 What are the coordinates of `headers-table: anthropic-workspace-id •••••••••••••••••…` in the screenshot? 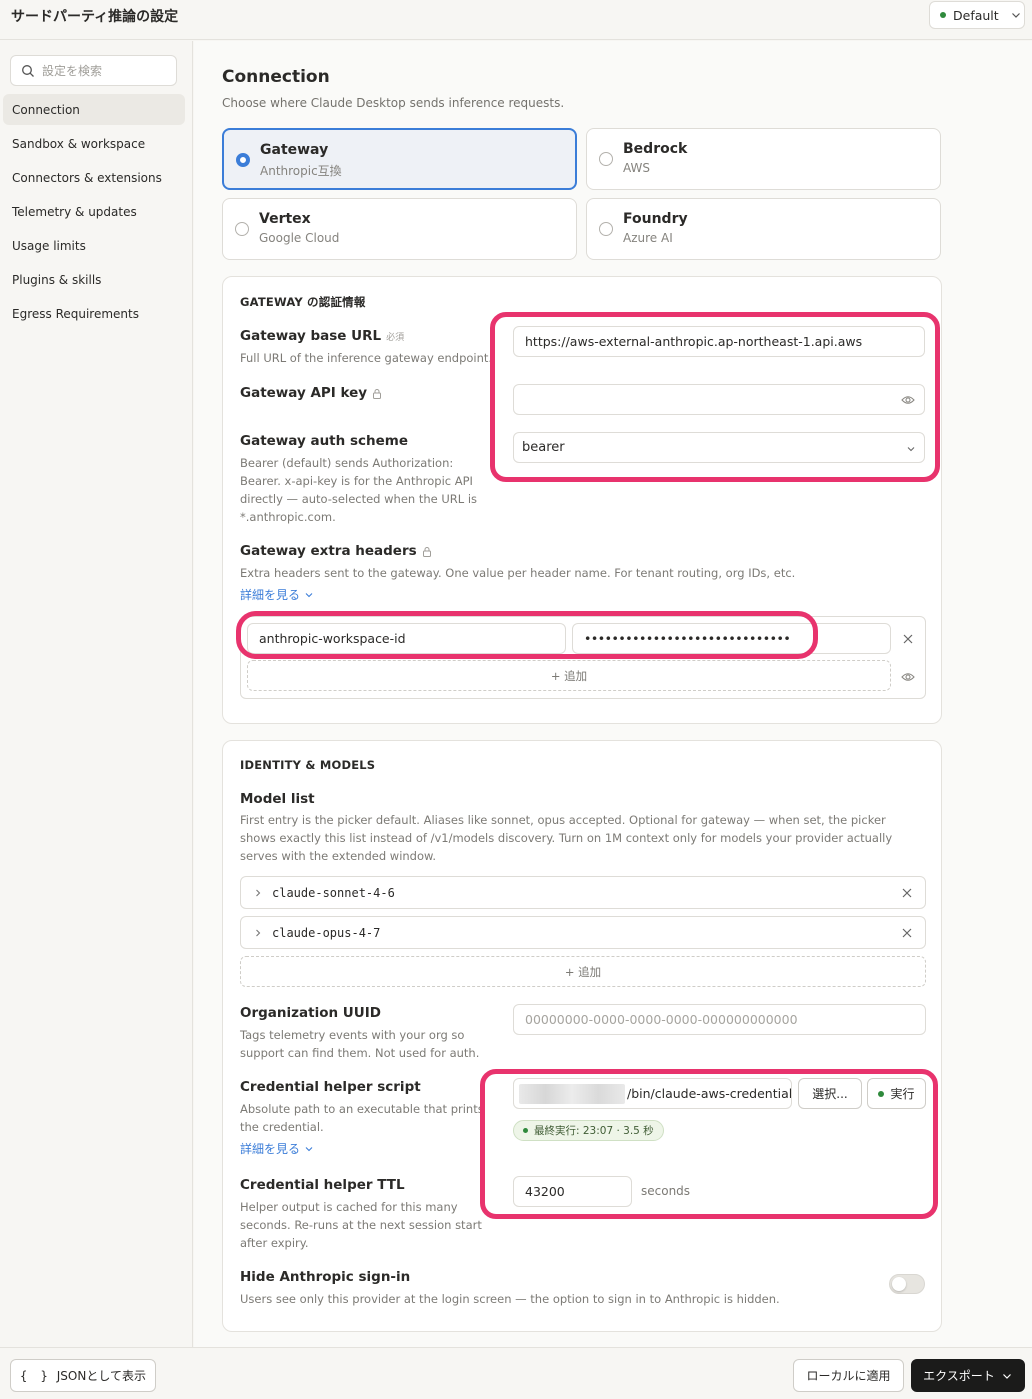 It's located at (583, 657).